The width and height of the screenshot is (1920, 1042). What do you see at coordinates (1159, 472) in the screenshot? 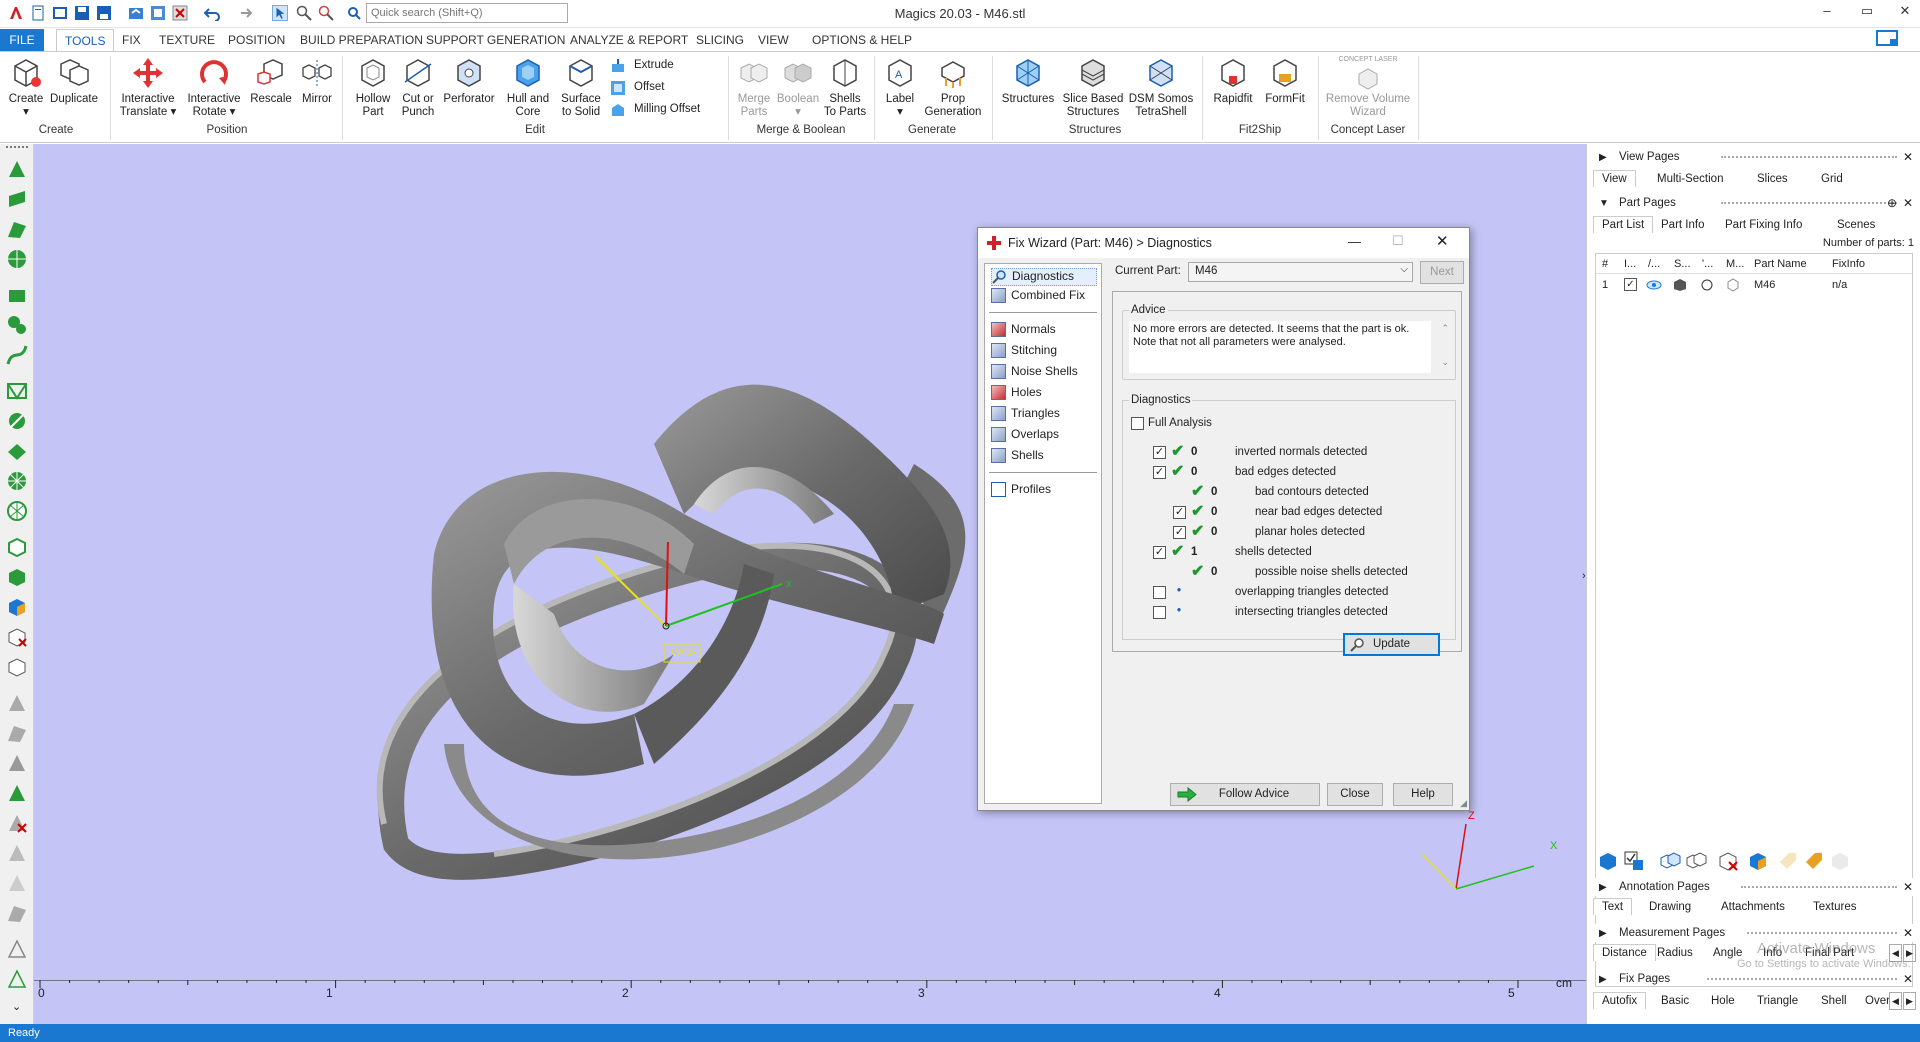
I see `bad-edges-checkbox: ✓` at bounding box center [1159, 472].